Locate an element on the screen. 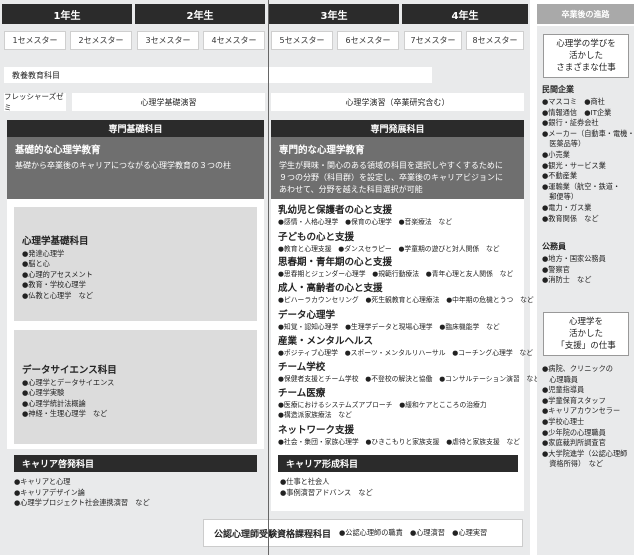 Image resolution: width=640 pixels, height=555 pixels. career-development-head: キャリア啓発科目 is located at coordinates (135, 463).